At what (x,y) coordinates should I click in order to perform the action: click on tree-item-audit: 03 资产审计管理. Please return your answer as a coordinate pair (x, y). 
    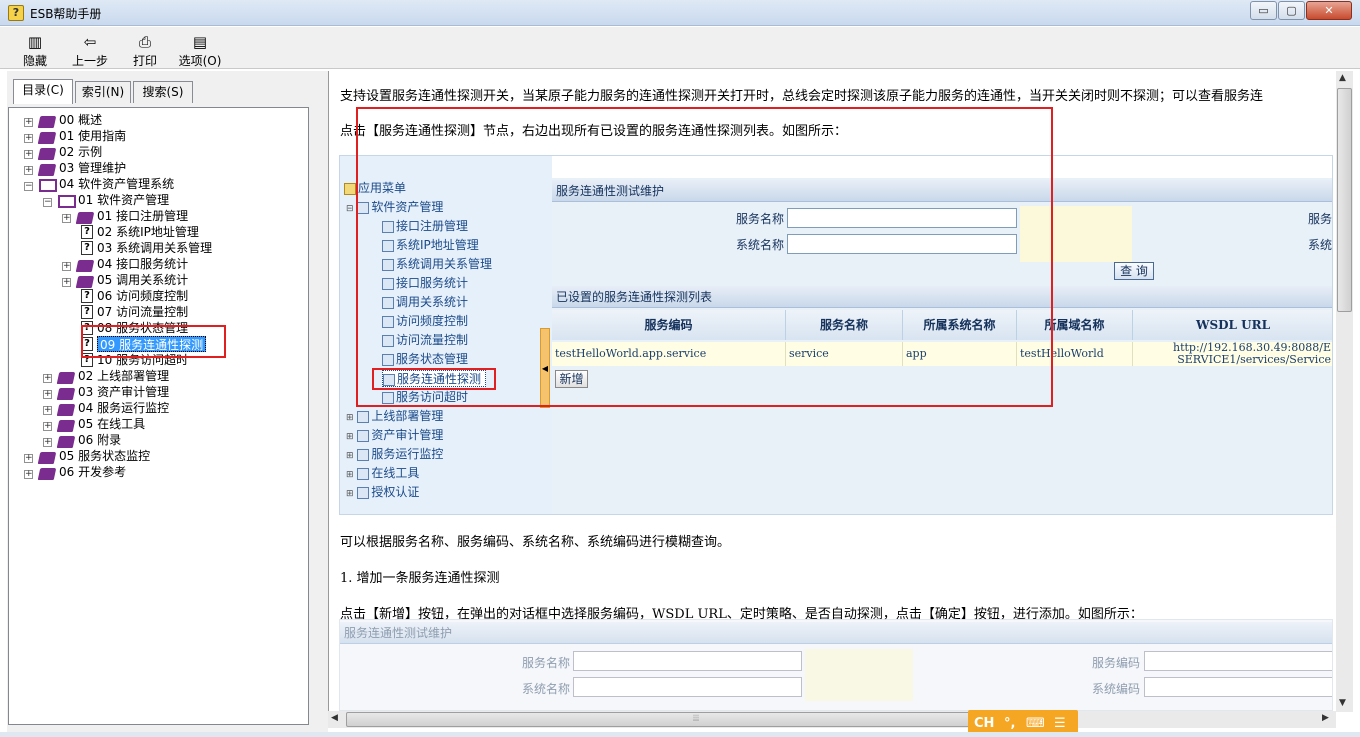
    Looking at the image, I should click on (123, 392).